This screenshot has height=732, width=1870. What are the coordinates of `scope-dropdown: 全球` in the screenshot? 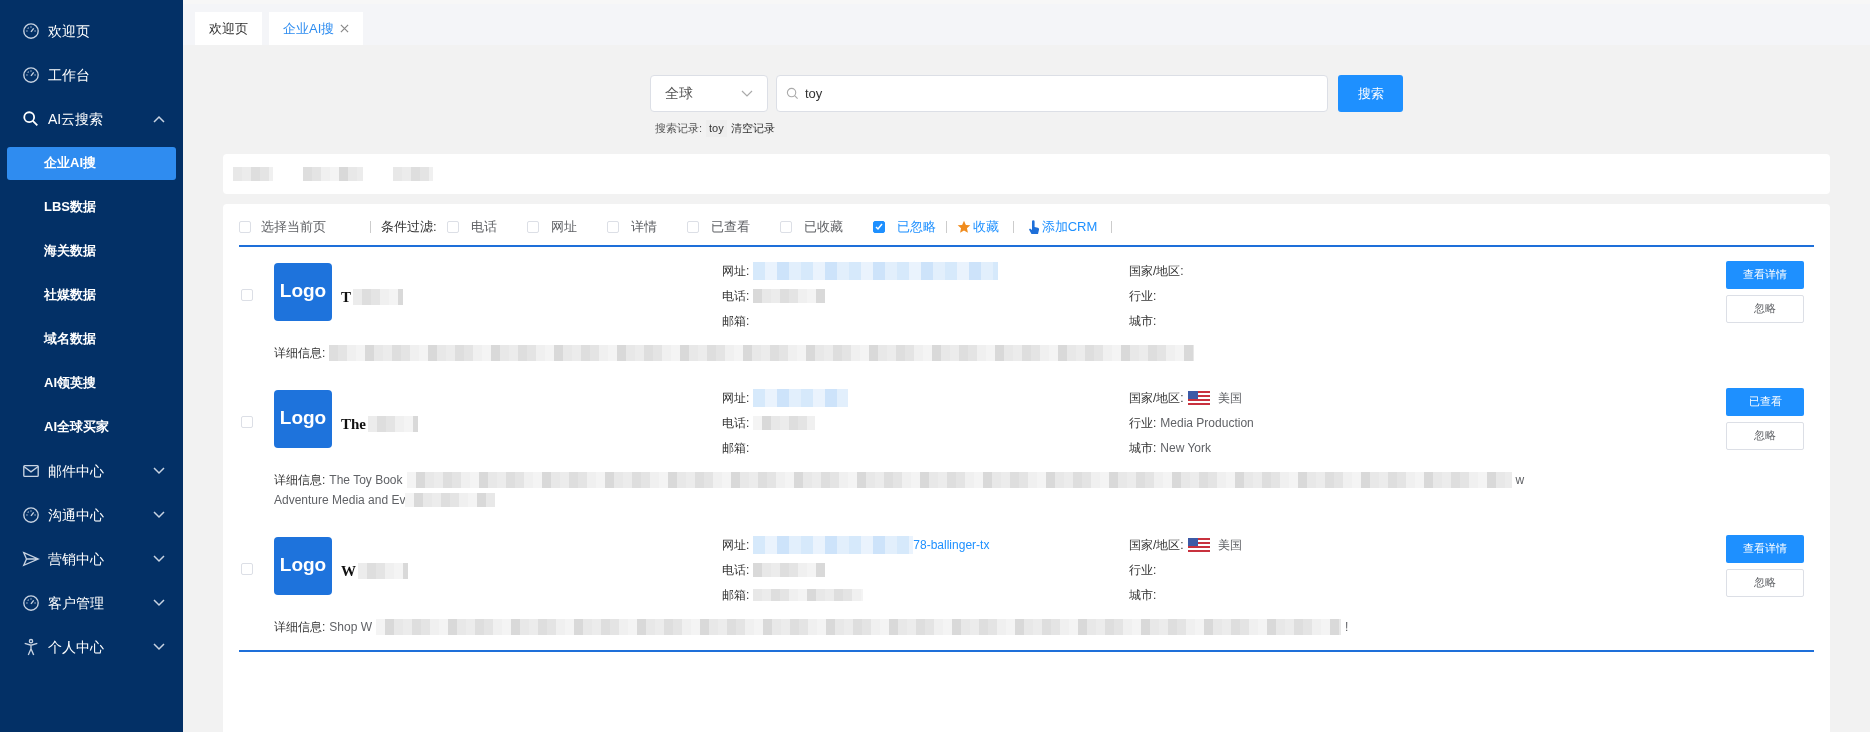 It's located at (709, 93).